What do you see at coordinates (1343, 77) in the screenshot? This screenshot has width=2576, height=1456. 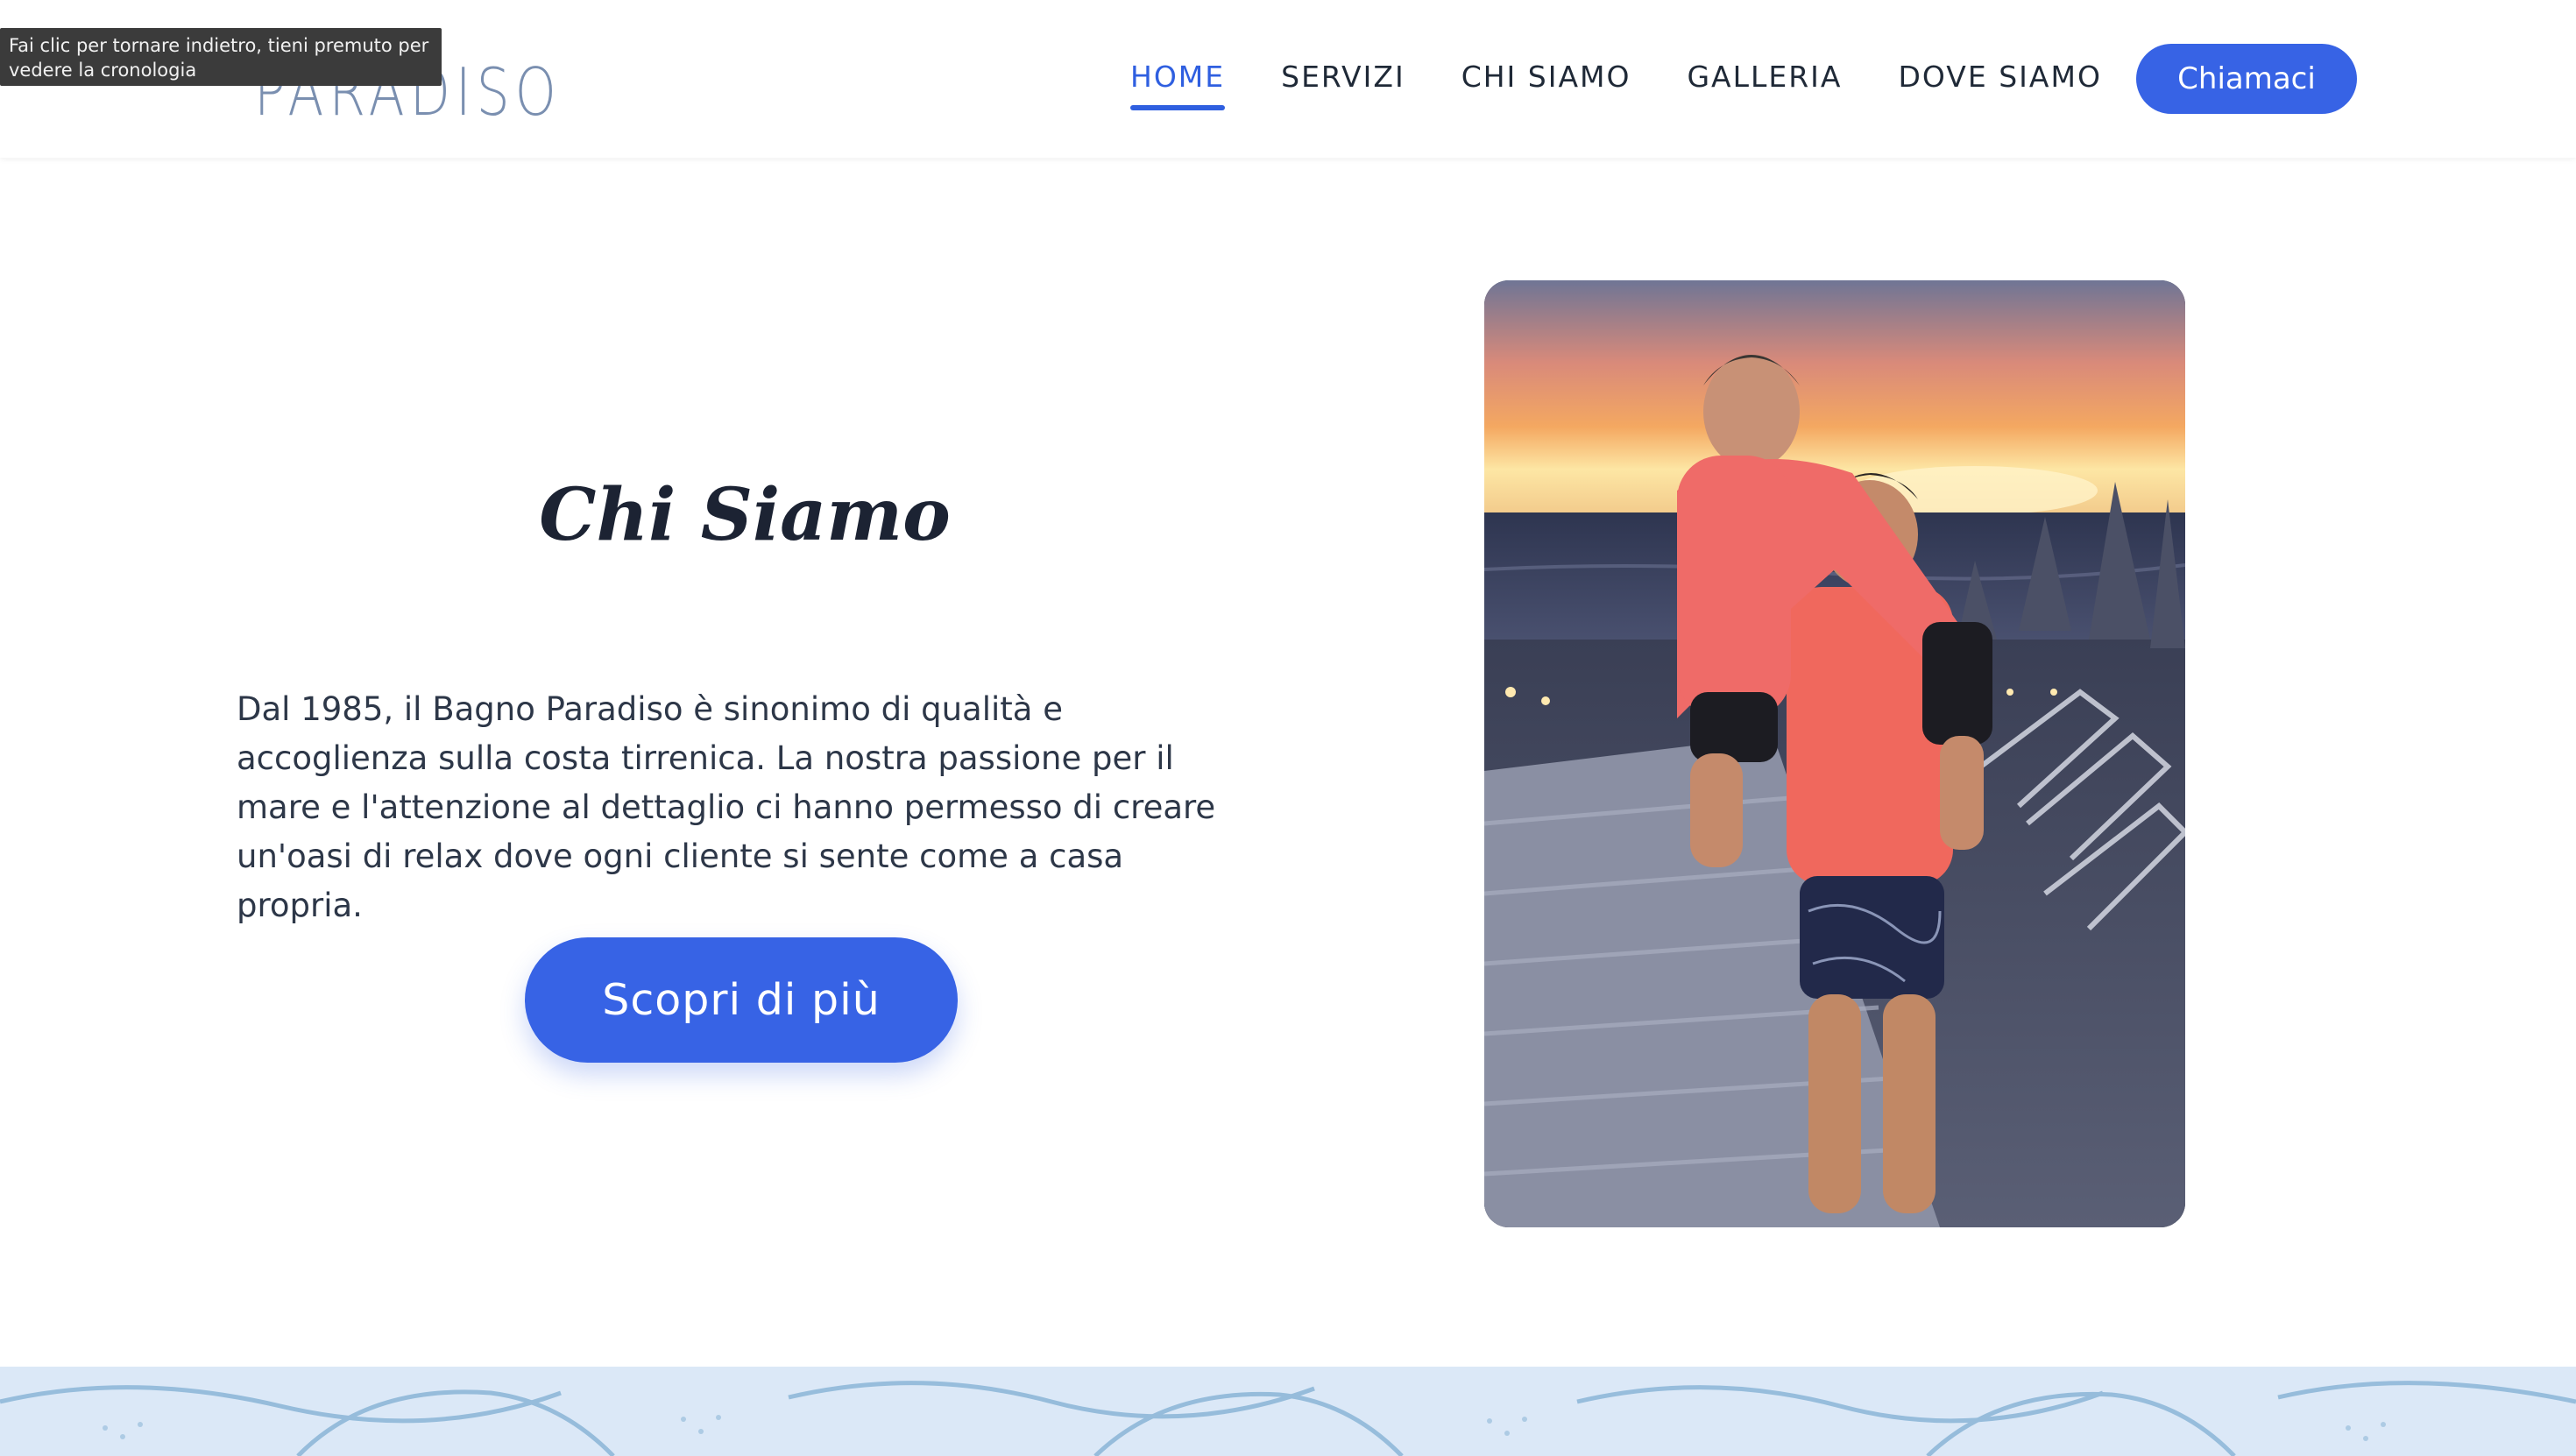 I see `nav-item-servizi: SERVIZI` at bounding box center [1343, 77].